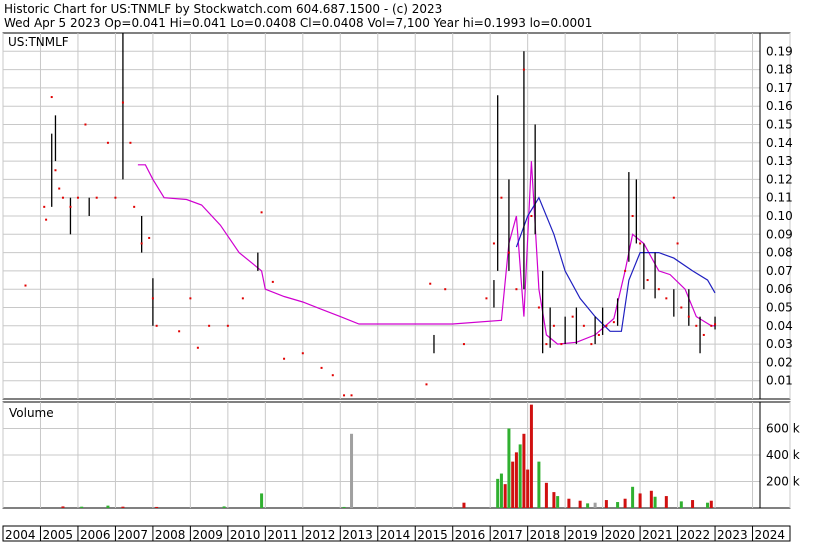 The width and height of the screenshot is (830, 547). Describe the element at coordinates (282, 535) in the screenshot. I see `year-label: 2011` at that location.